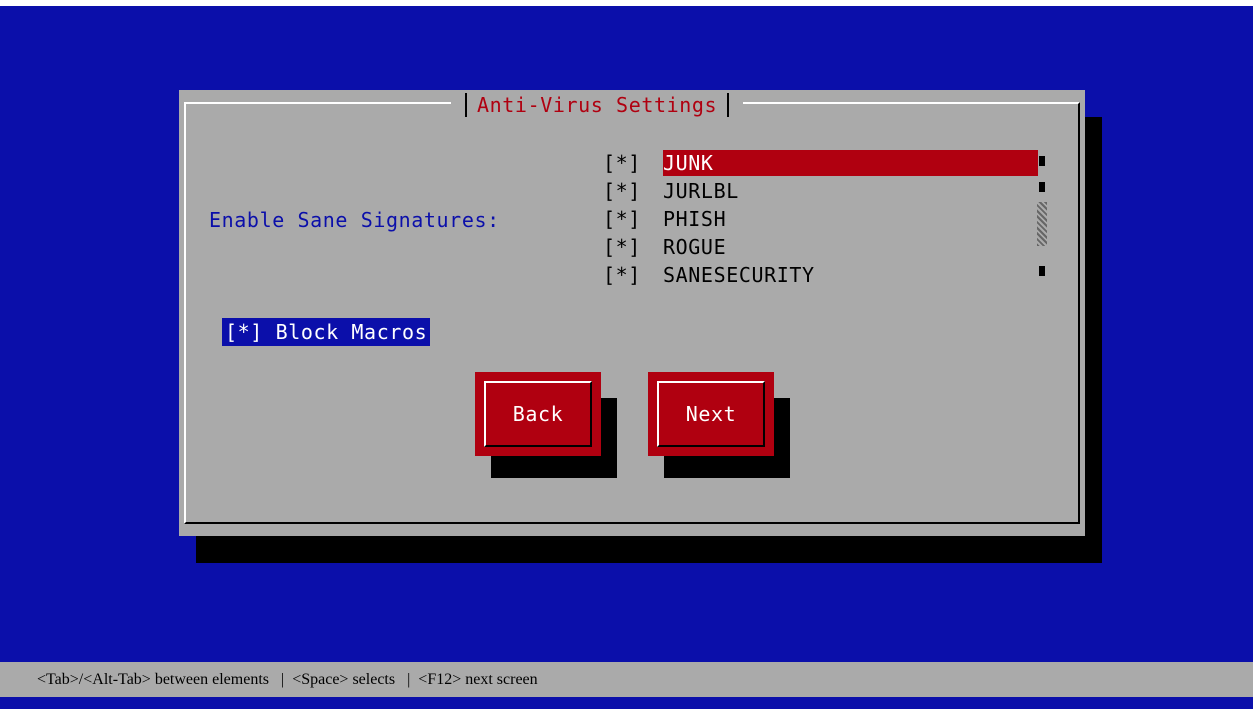  I want to click on signature-name-phish: PHISH, so click(695, 219).